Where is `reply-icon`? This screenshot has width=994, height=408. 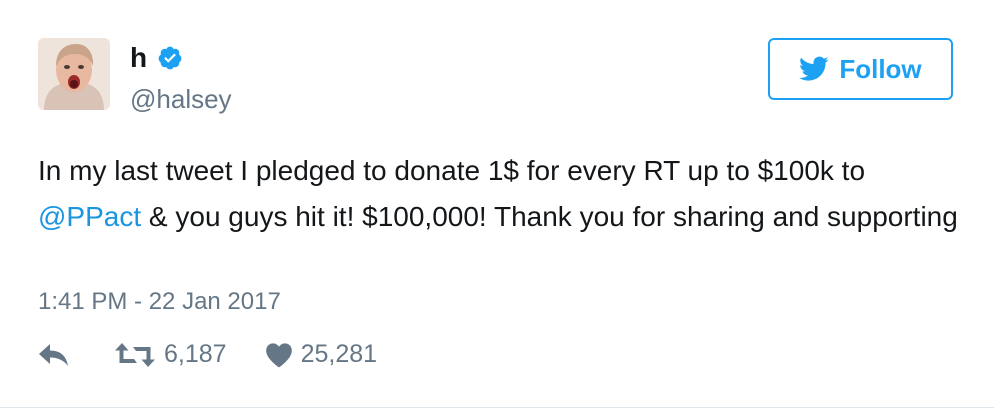
reply-icon is located at coordinates (53, 354).